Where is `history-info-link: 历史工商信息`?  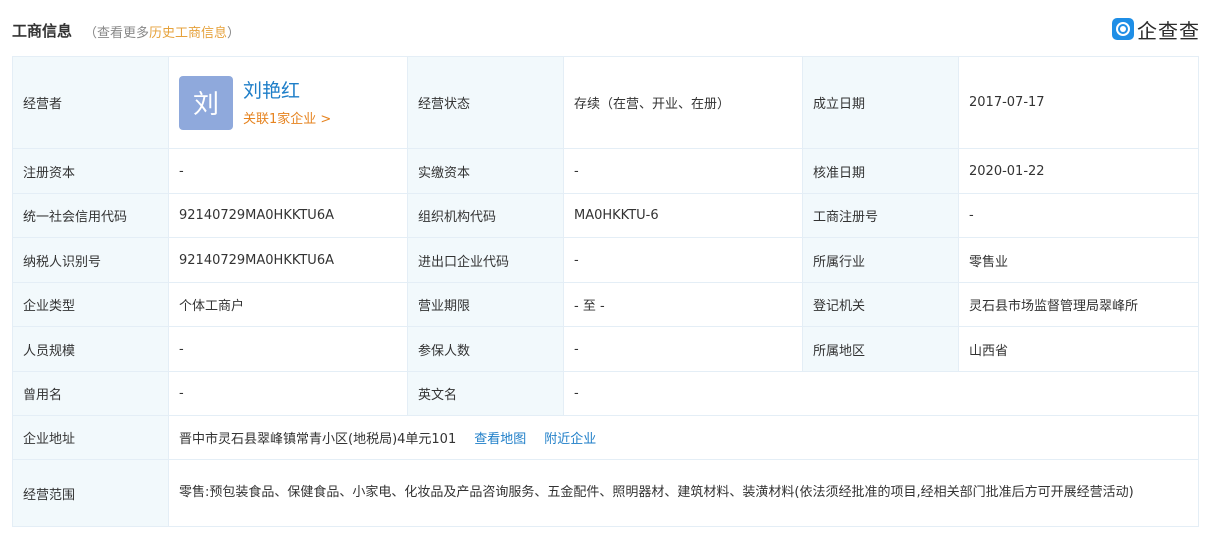 history-info-link: 历史工商信息 is located at coordinates (188, 33).